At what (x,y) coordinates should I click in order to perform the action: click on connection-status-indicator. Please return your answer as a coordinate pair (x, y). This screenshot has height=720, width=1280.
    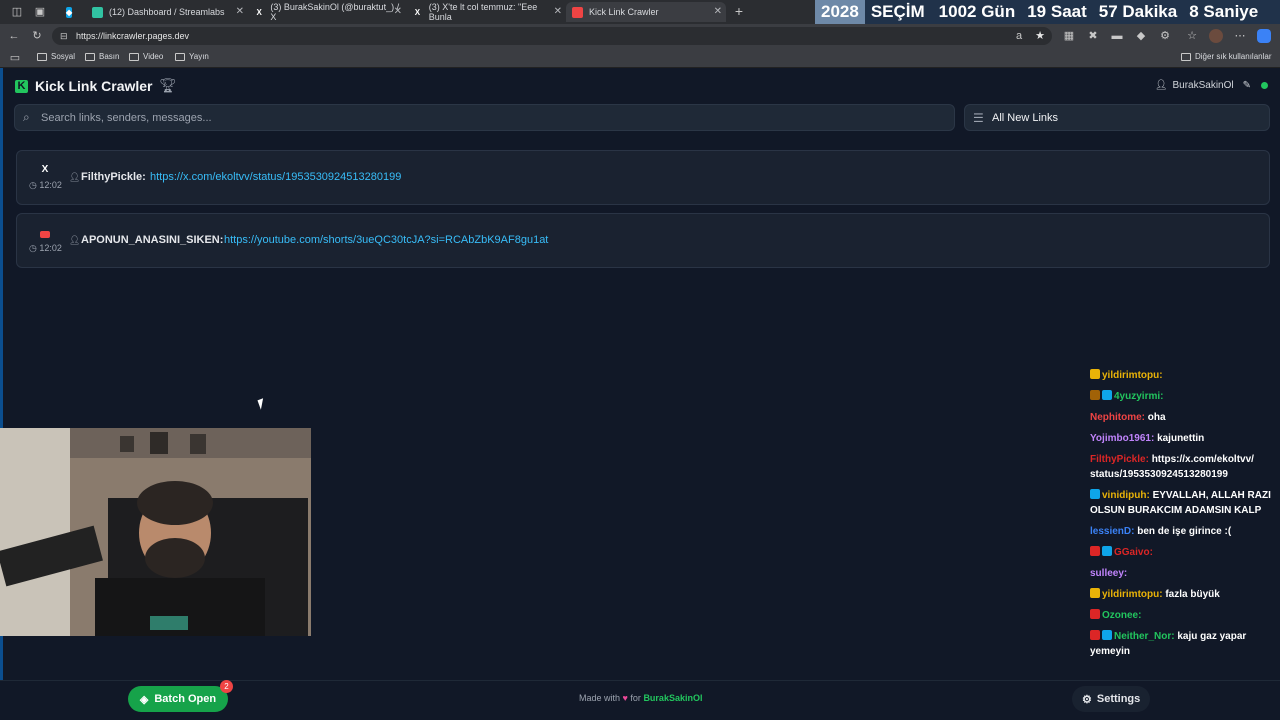
    Looking at the image, I should click on (1264, 85).